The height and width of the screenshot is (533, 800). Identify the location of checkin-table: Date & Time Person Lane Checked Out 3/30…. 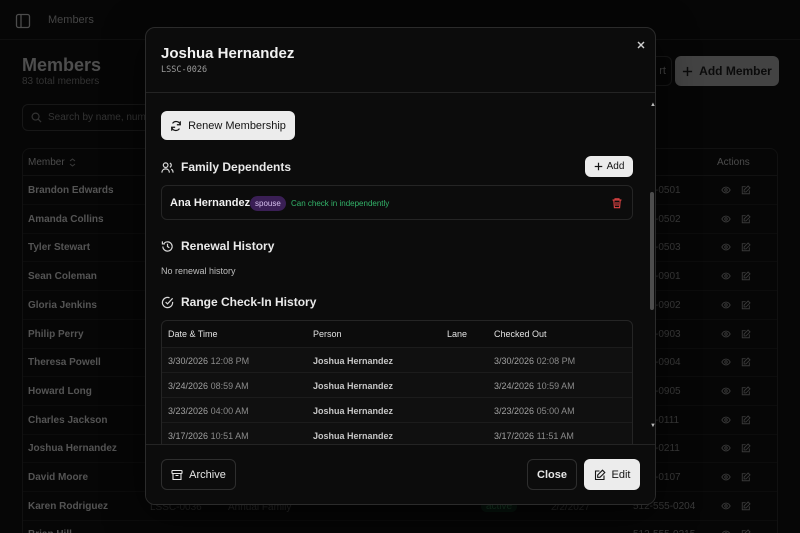
(397, 385).